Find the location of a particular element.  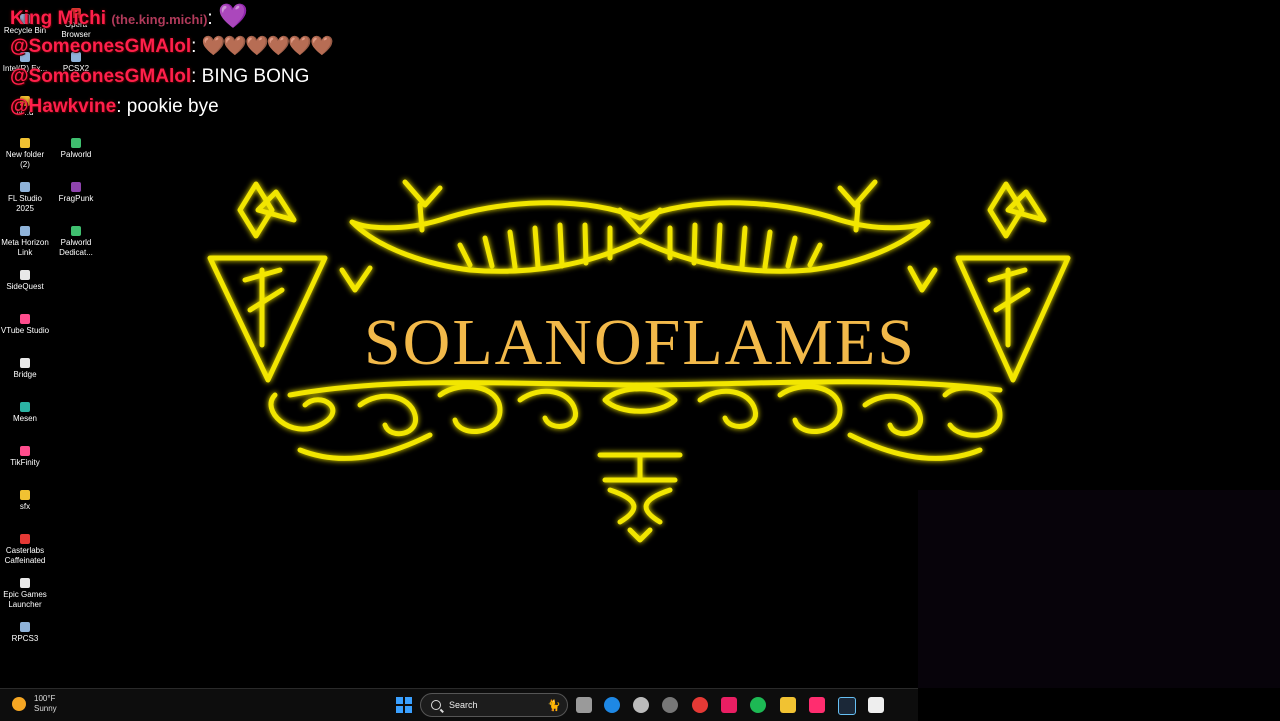

vtube-icon is located at coordinates (25, 319).